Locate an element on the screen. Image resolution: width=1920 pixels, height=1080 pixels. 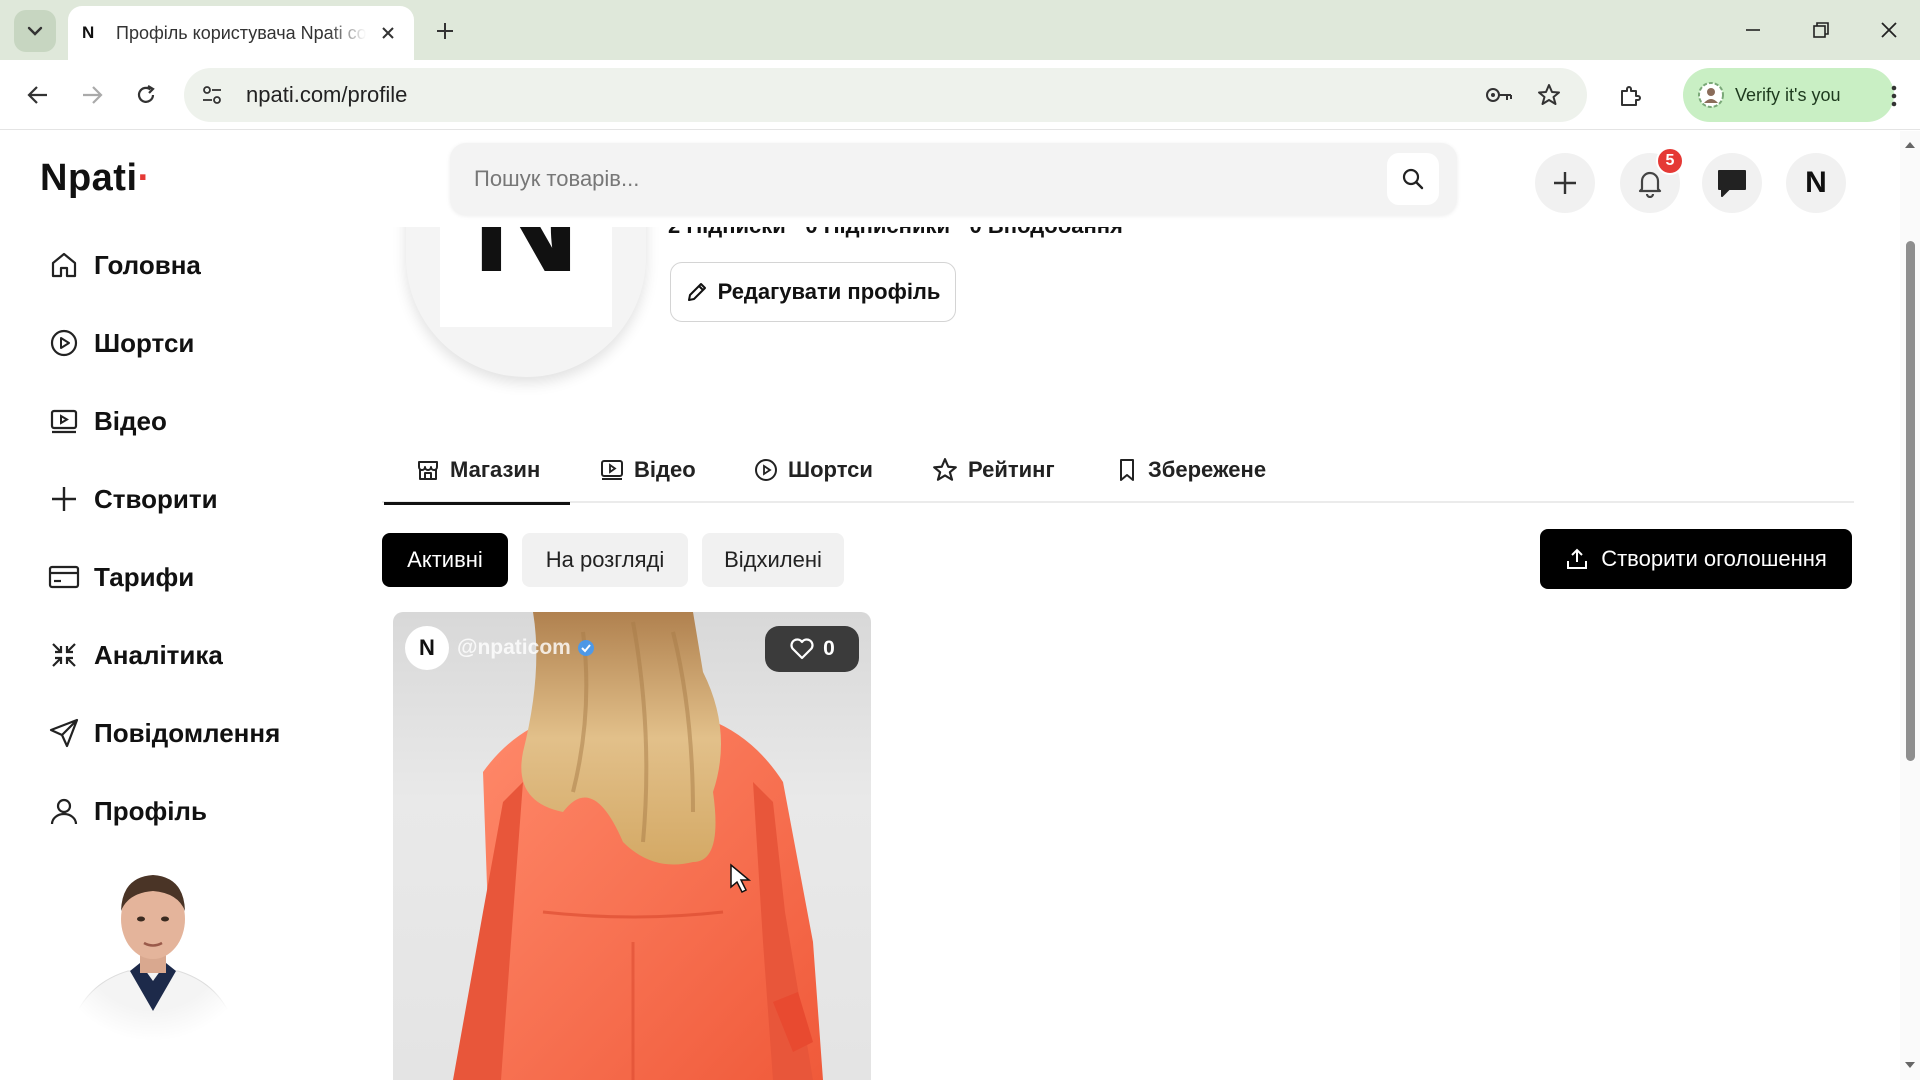
sidebar-item-create: Створити is located at coordinates (133, 499).